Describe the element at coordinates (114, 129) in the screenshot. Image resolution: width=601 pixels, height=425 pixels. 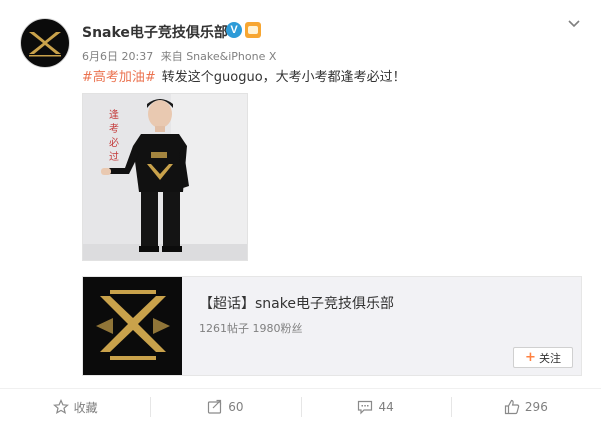
I see `photo-sign-char: 考` at that location.